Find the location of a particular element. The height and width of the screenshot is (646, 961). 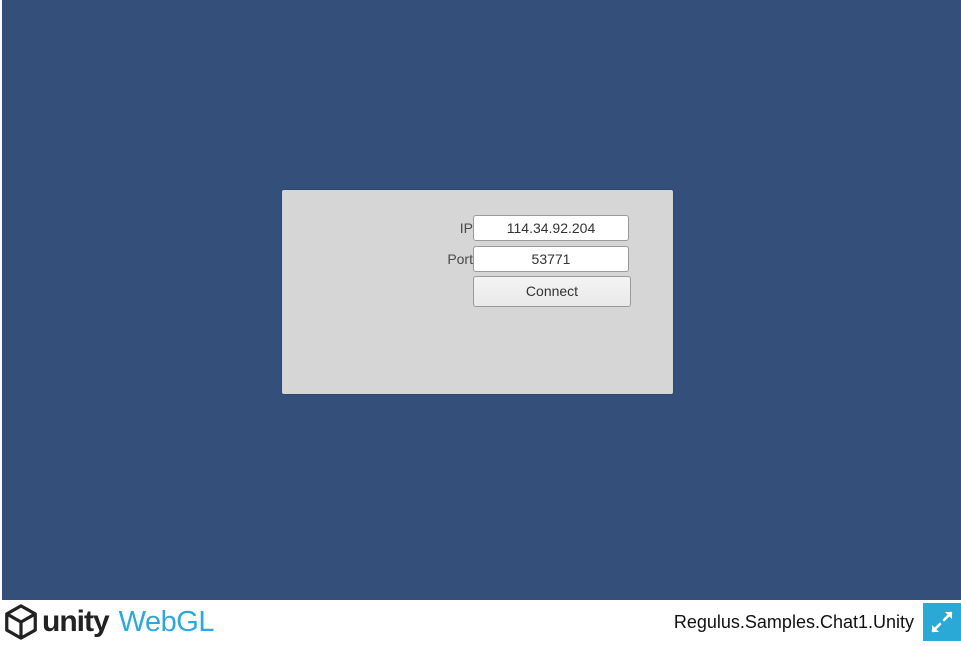

ip-row: IP is located at coordinates (477, 228).